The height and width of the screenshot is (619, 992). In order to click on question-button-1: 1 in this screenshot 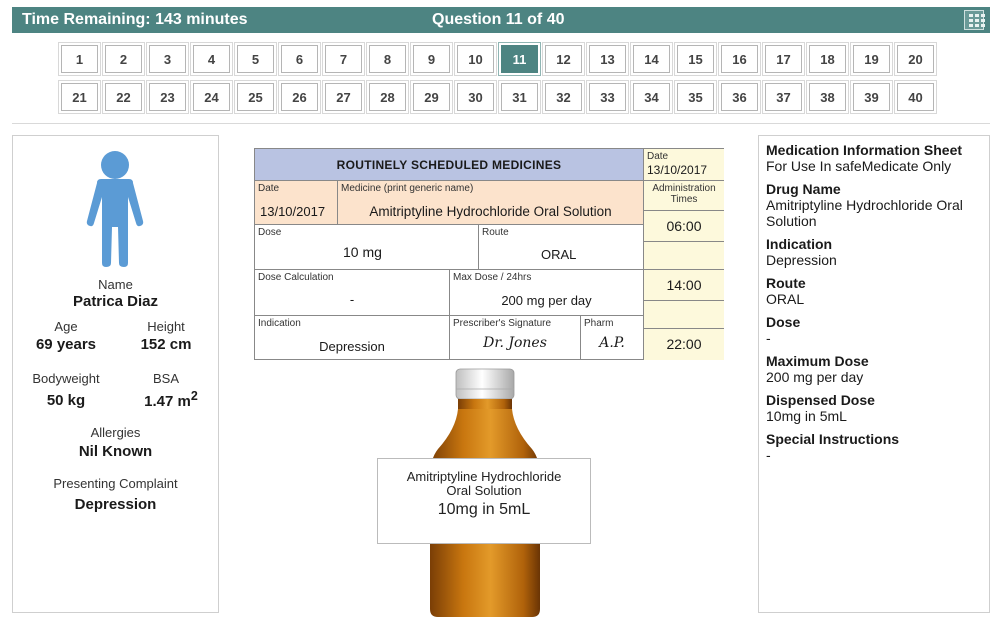, I will do `click(79, 59)`.